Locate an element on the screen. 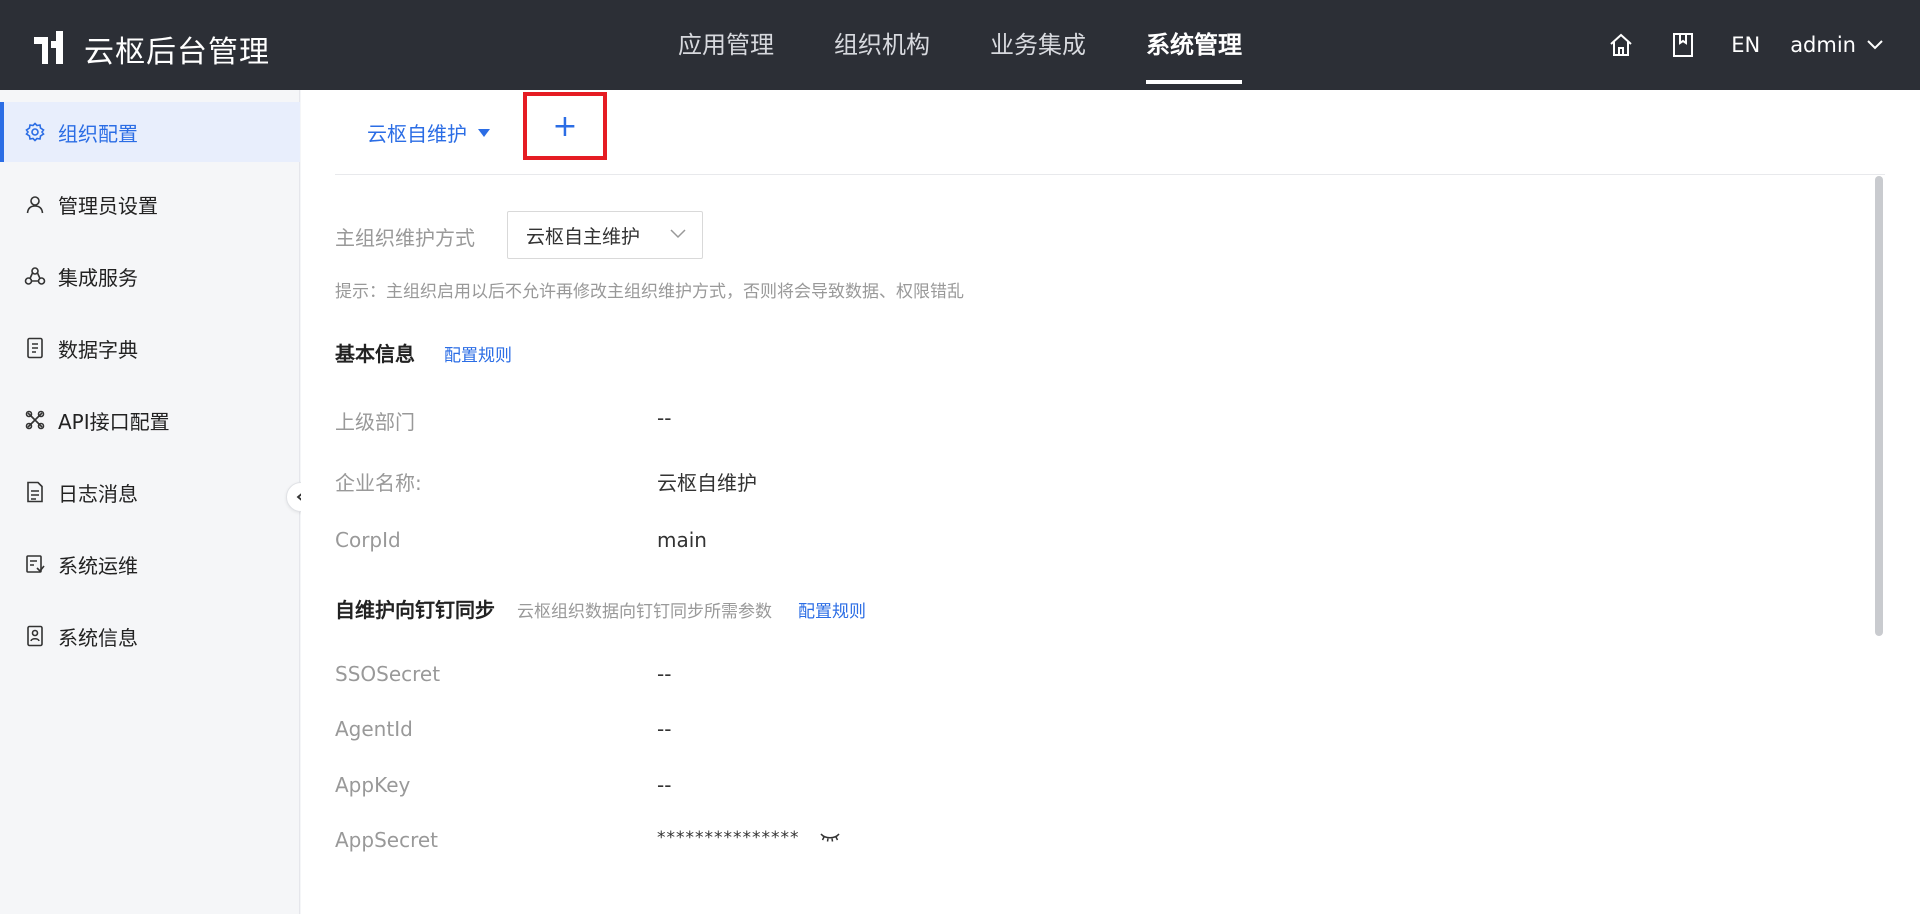  maintenance-hint: 提示：主组织启用以后不允许再修改主组织维护方式，否则将会导致数据、权限错乱 is located at coordinates (649, 292).